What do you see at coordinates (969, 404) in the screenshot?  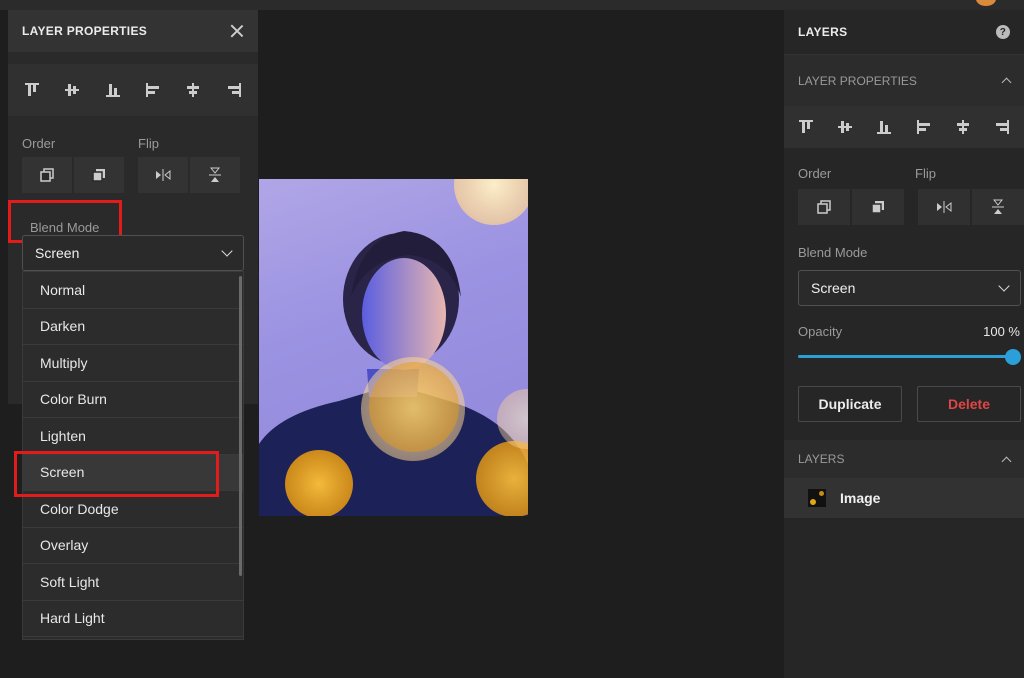 I see `delete-button: Delete` at bounding box center [969, 404].